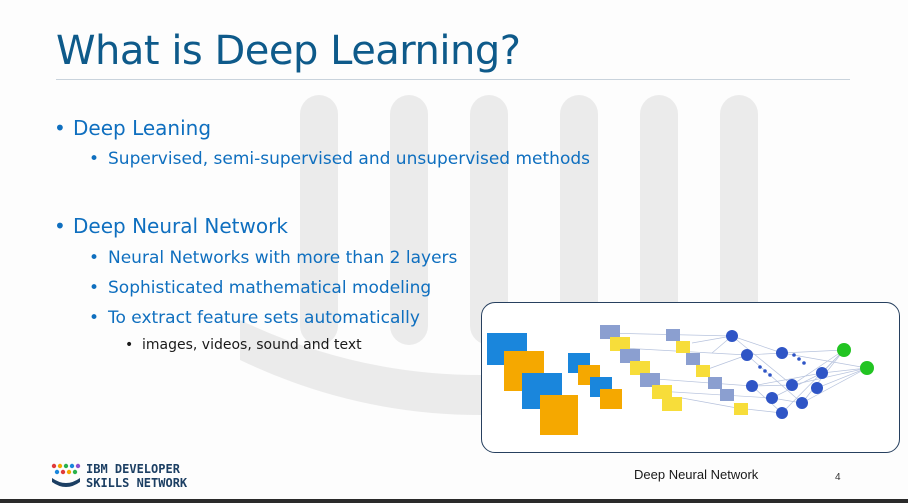  I want to click on neural-network-illustration, so click(680, 380).